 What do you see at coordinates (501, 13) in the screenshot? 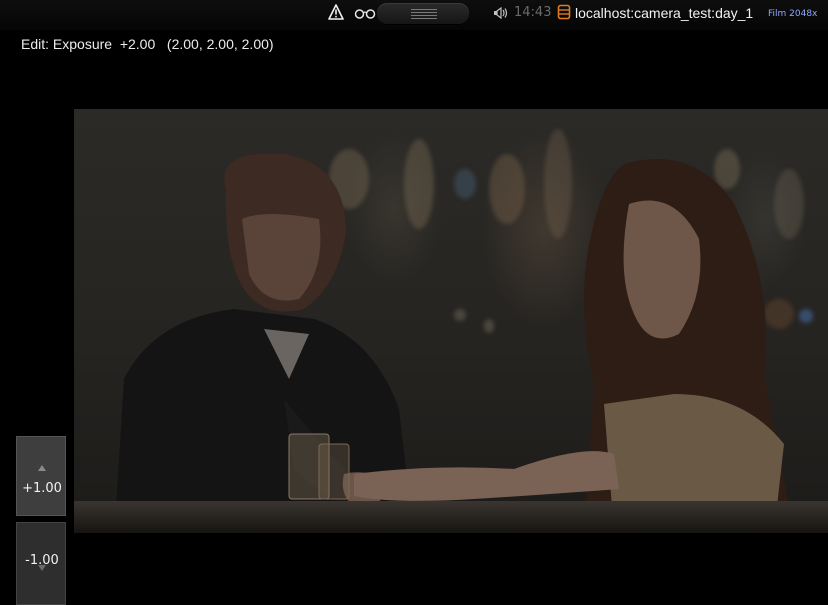
I see `speaker-icon` at bounding box center [501, 13].